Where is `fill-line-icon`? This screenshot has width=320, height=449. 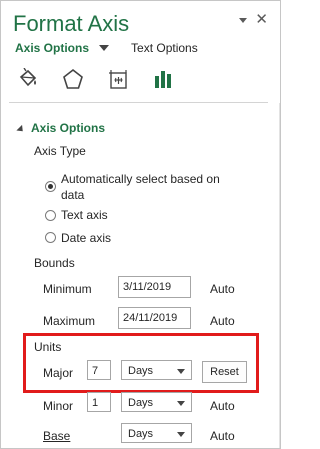 fill-line-icon is located at coordinates (28, 79).